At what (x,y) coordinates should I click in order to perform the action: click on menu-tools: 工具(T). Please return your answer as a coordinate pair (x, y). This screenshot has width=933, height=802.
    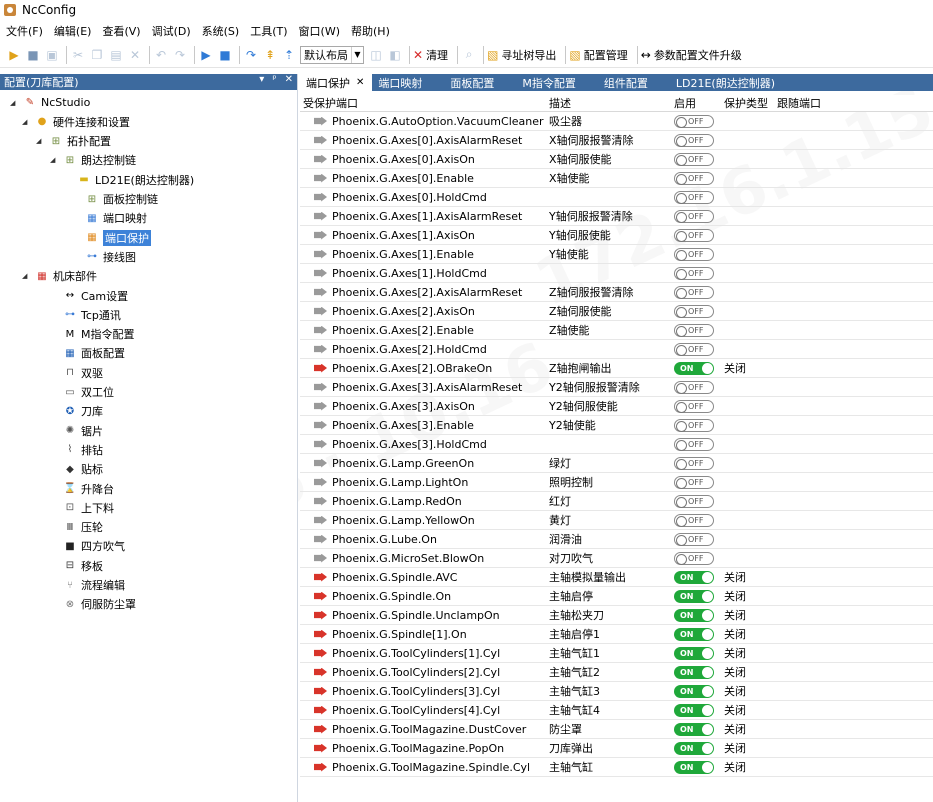
    Looking at the image, I should click on (268, 31).